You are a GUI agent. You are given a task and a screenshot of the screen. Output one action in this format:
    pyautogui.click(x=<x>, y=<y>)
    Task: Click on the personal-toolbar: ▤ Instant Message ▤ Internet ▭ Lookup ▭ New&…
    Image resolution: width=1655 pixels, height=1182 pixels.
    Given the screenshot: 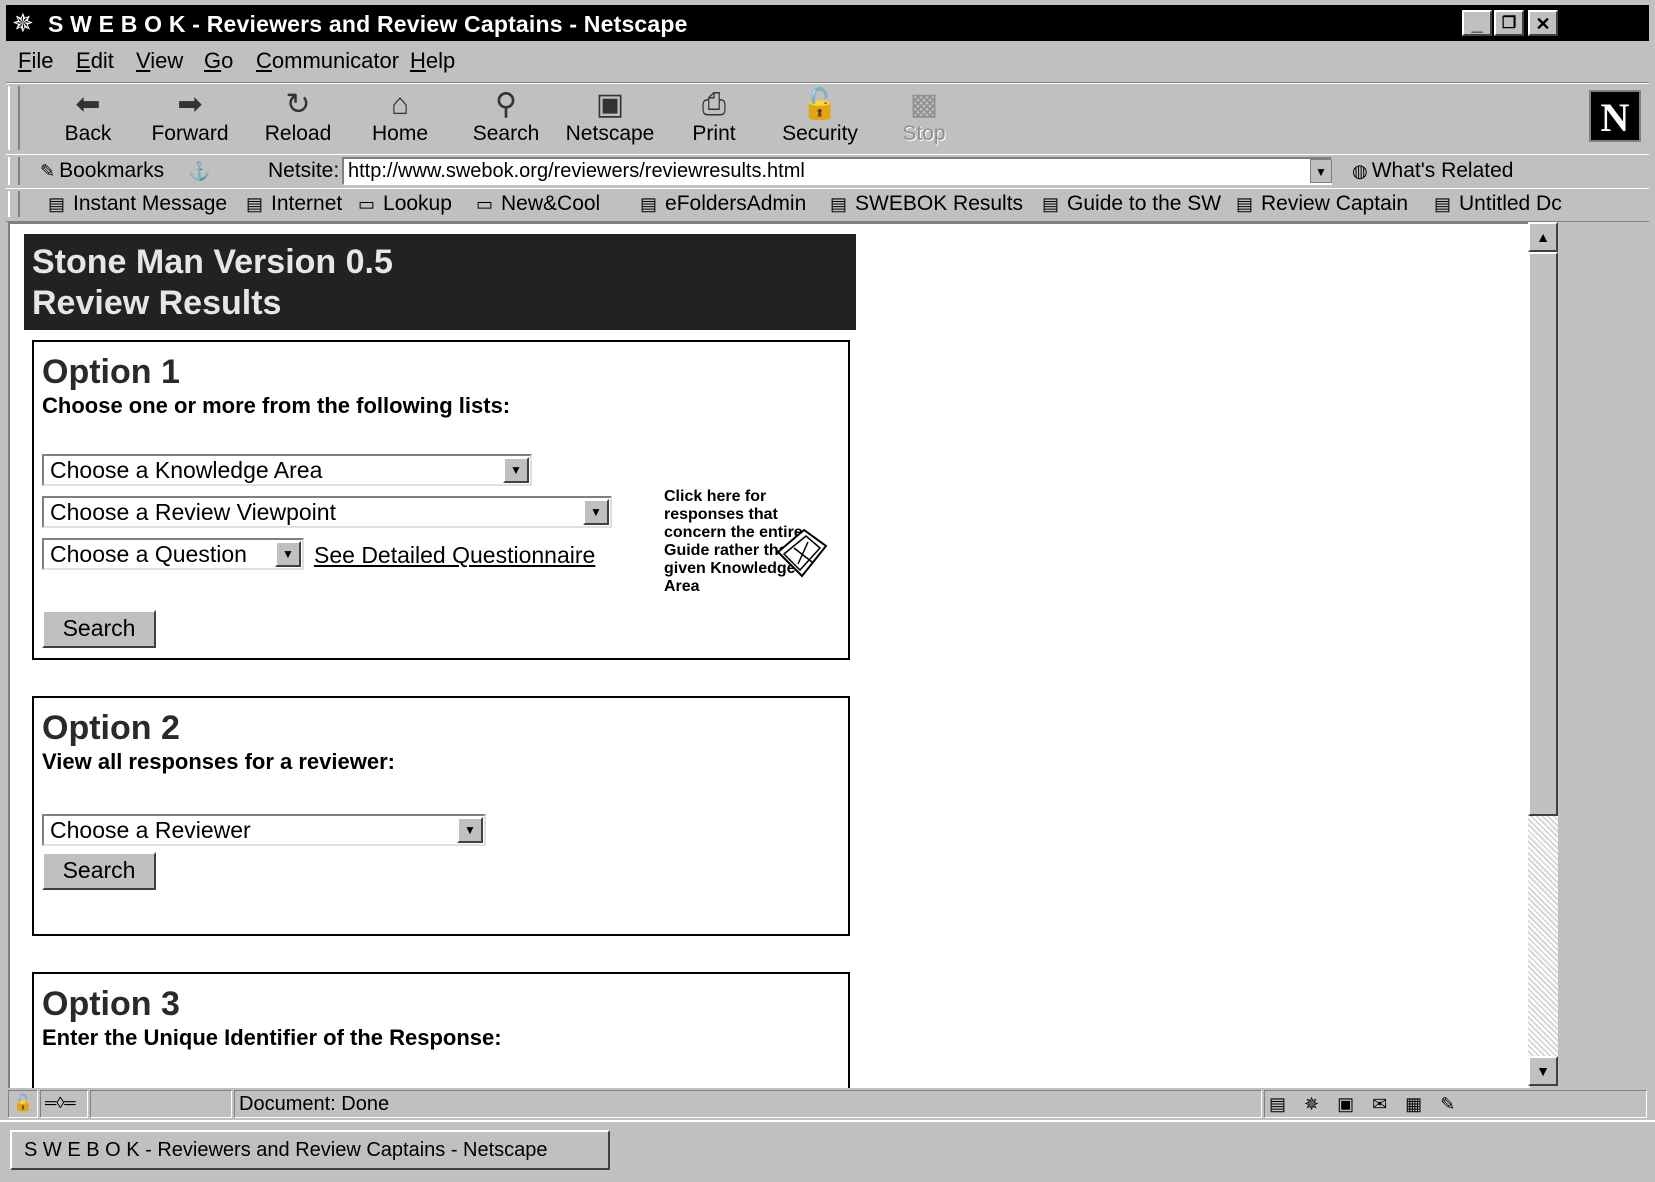 What is the action you would take?
    pyautogui.click(x=827, y=205)
    